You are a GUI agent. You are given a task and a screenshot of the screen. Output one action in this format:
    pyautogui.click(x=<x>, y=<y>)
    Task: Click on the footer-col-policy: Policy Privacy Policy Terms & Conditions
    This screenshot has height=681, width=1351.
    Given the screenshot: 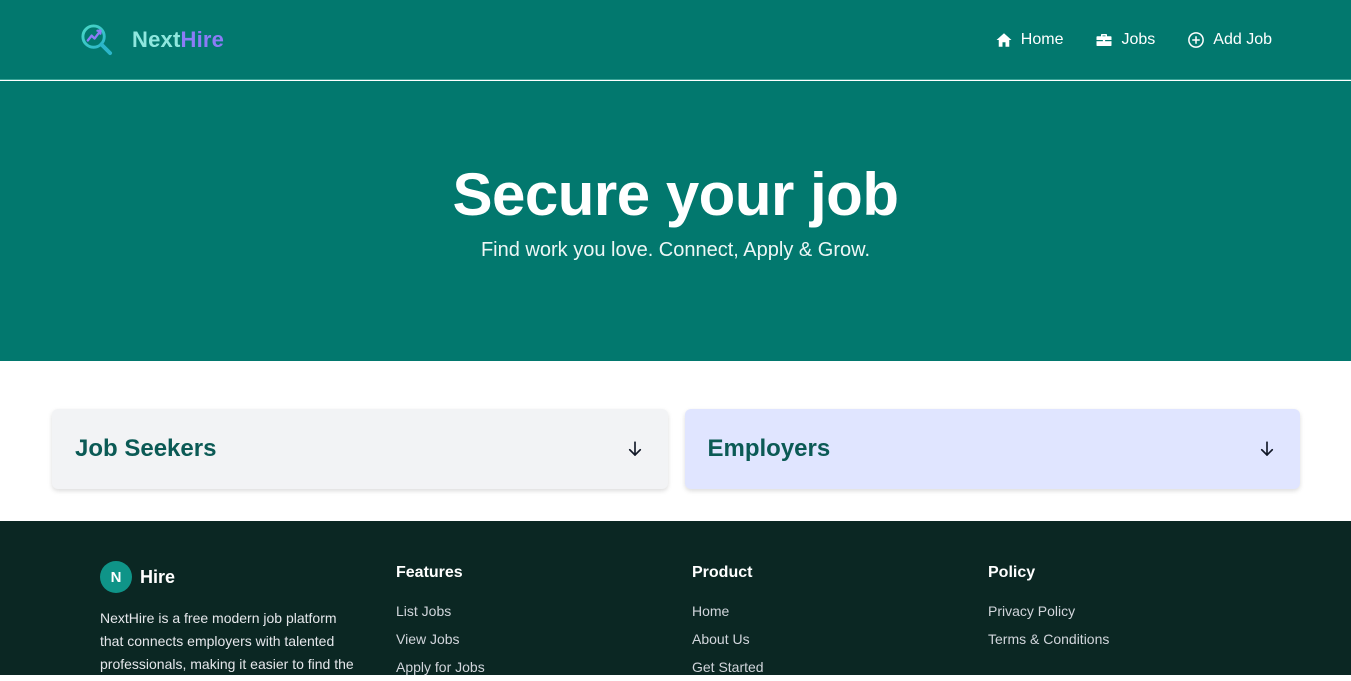 What is the action you would take?
    pyautogui.click(x=1048, y=607)
    